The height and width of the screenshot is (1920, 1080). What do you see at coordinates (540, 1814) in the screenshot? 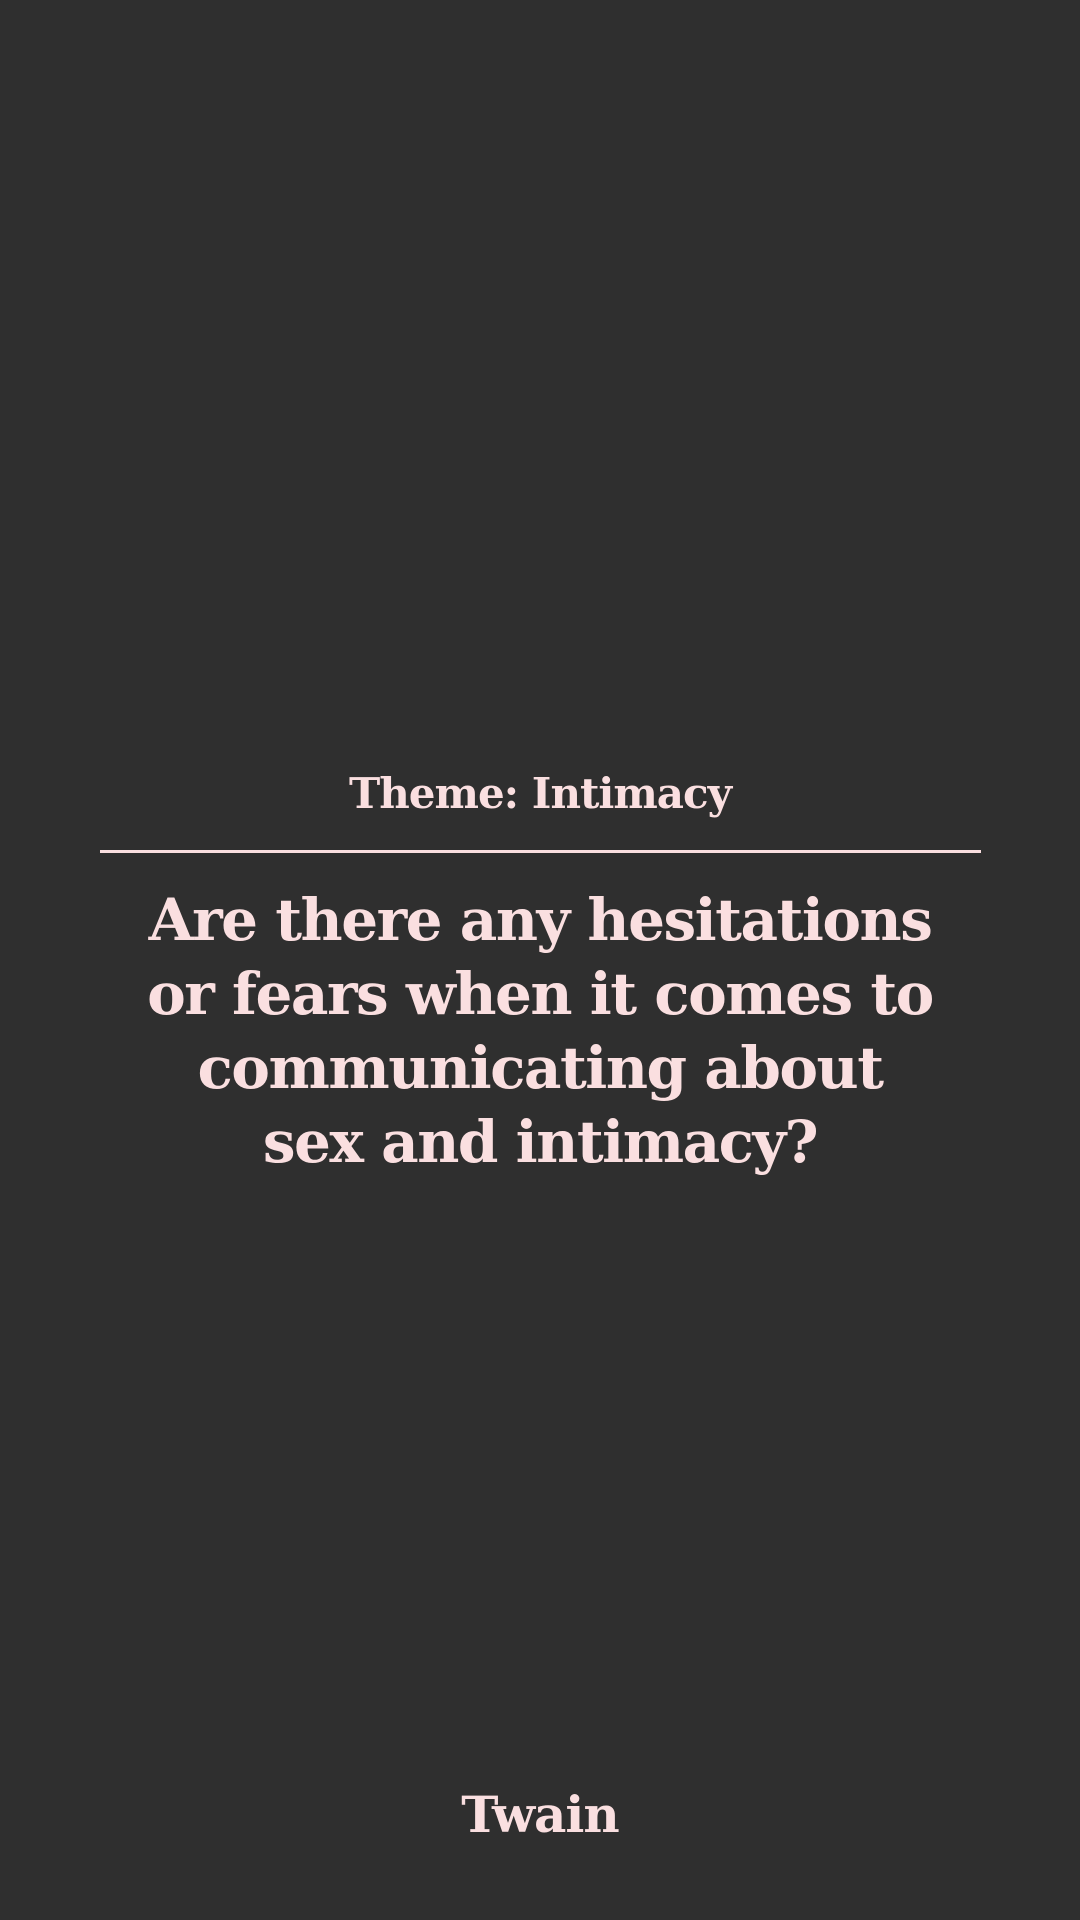
I see `brand-wordmark: Twain` at bounding box center [540, 1814].